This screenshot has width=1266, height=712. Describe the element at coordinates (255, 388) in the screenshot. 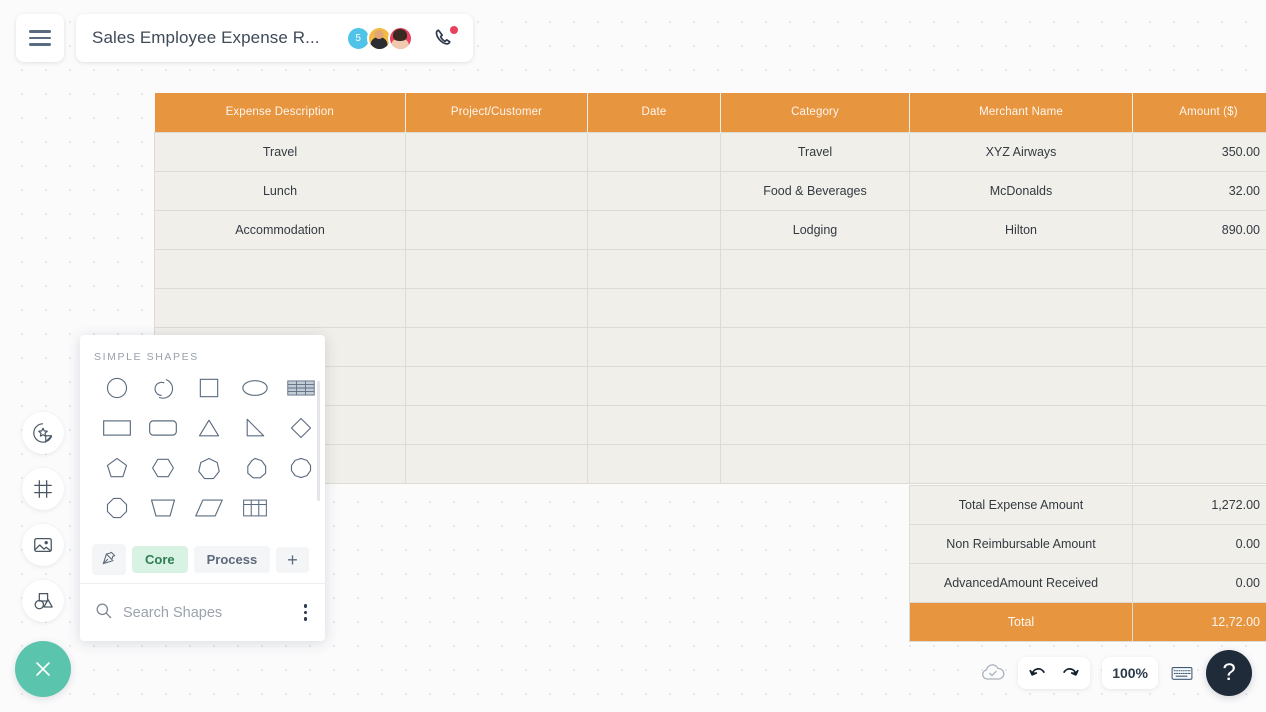

I see `shape-ellipse-icon` at that location.